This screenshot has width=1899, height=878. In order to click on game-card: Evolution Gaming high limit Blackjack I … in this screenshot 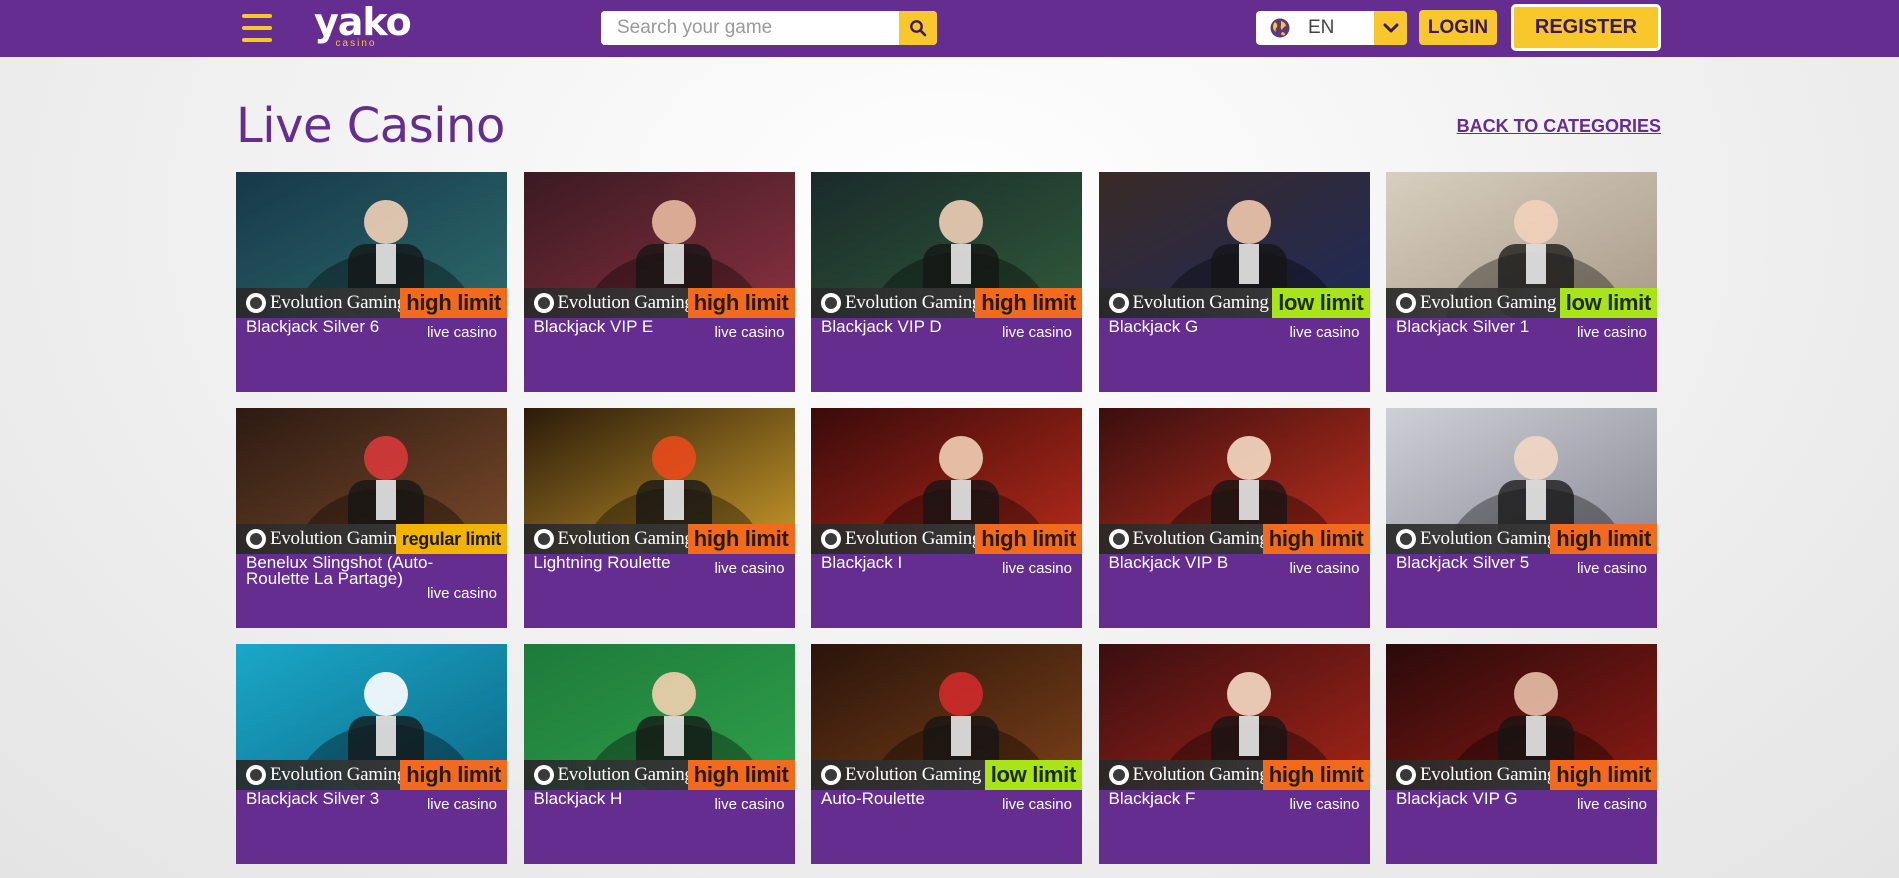, I will do `click(946, 518)`.